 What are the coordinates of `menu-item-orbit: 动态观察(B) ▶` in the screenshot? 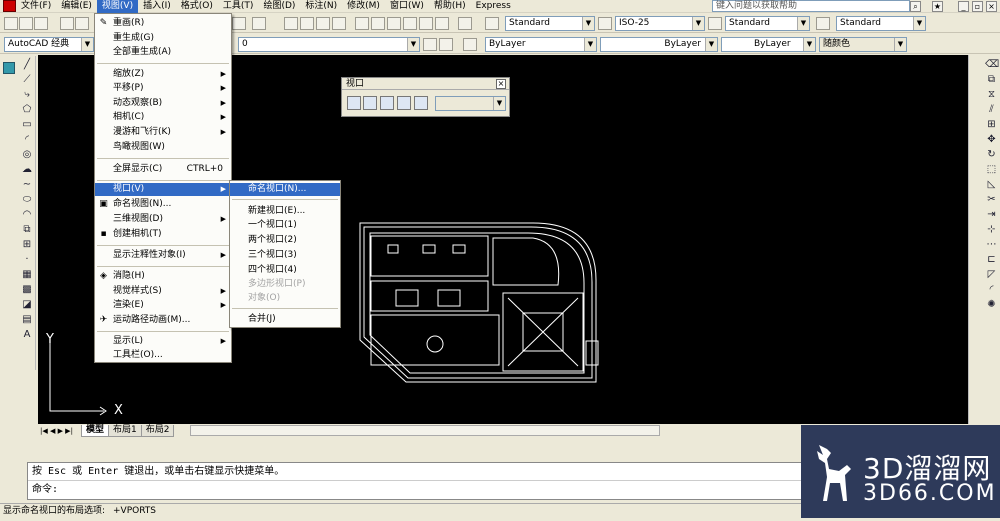 It's located at (163, 103).